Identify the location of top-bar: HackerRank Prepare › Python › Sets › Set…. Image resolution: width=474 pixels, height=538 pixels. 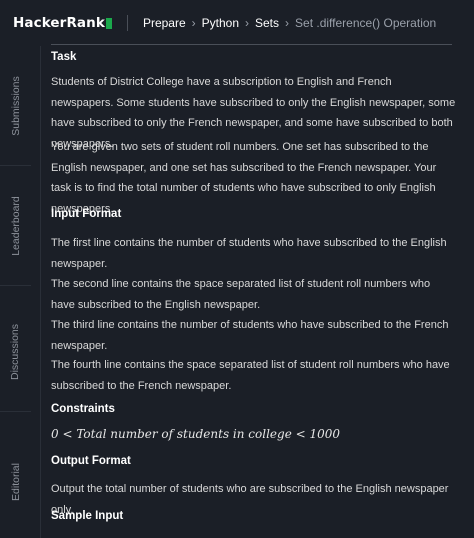
(237, 23).